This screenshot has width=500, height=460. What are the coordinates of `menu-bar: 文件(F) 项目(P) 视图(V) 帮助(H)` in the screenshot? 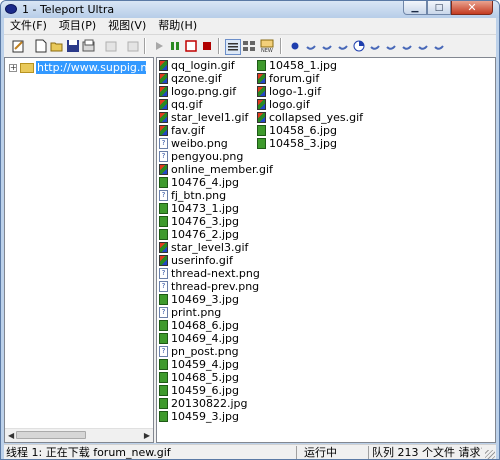 It's located at (250, 26).